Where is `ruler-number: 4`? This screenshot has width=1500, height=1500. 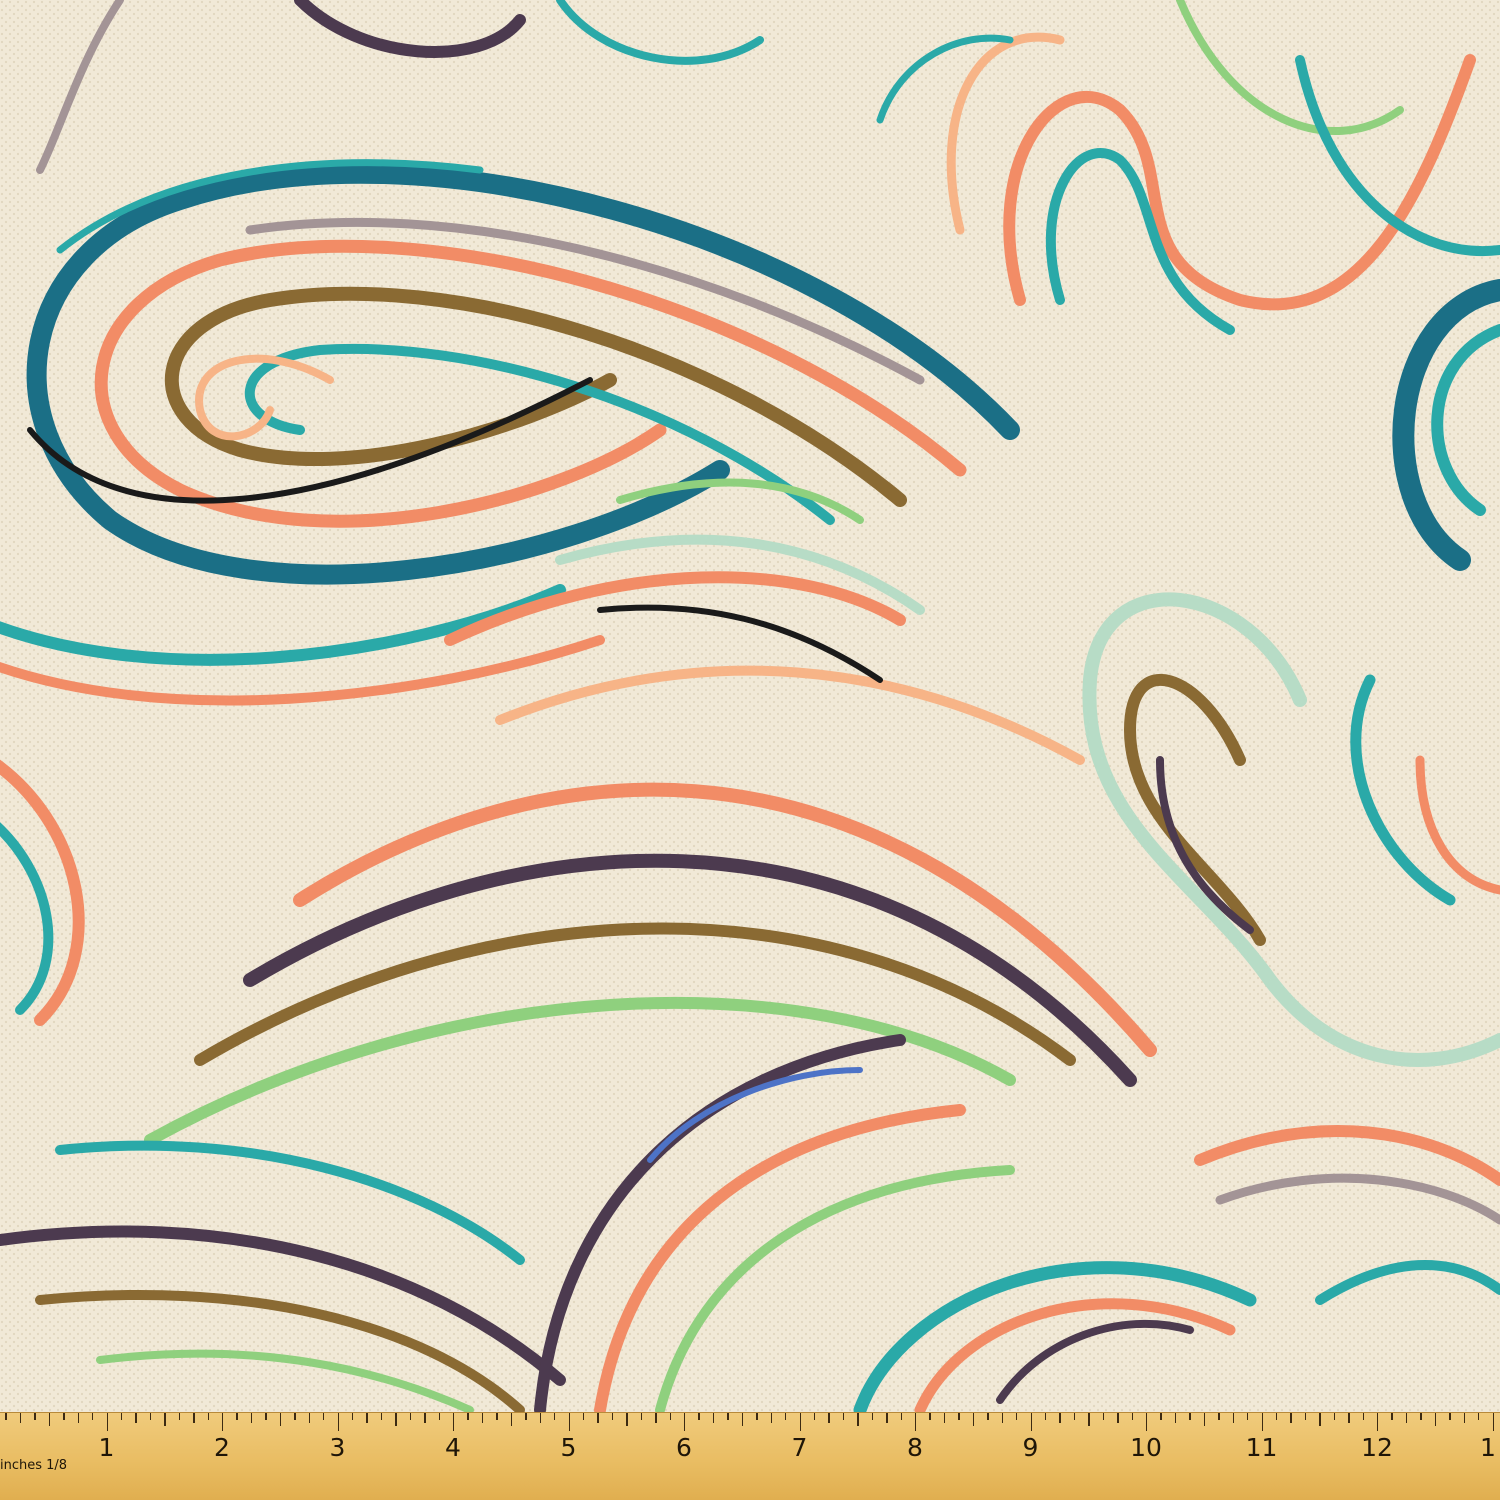 ruler-number: 4 is located at coordinates (453, 1447).